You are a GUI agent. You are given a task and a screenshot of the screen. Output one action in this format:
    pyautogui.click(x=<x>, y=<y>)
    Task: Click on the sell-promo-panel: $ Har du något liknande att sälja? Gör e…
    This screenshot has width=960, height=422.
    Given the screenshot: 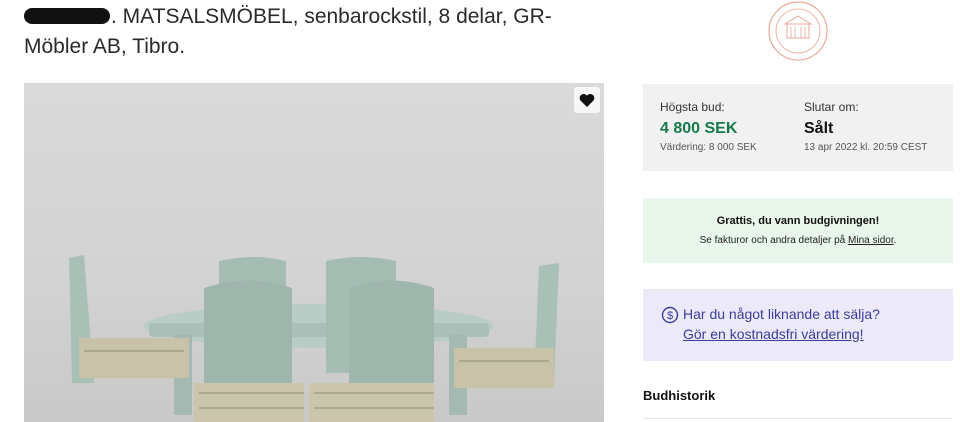 What is the action you would take?
    pyautogui.click(x=798, y=325)
    